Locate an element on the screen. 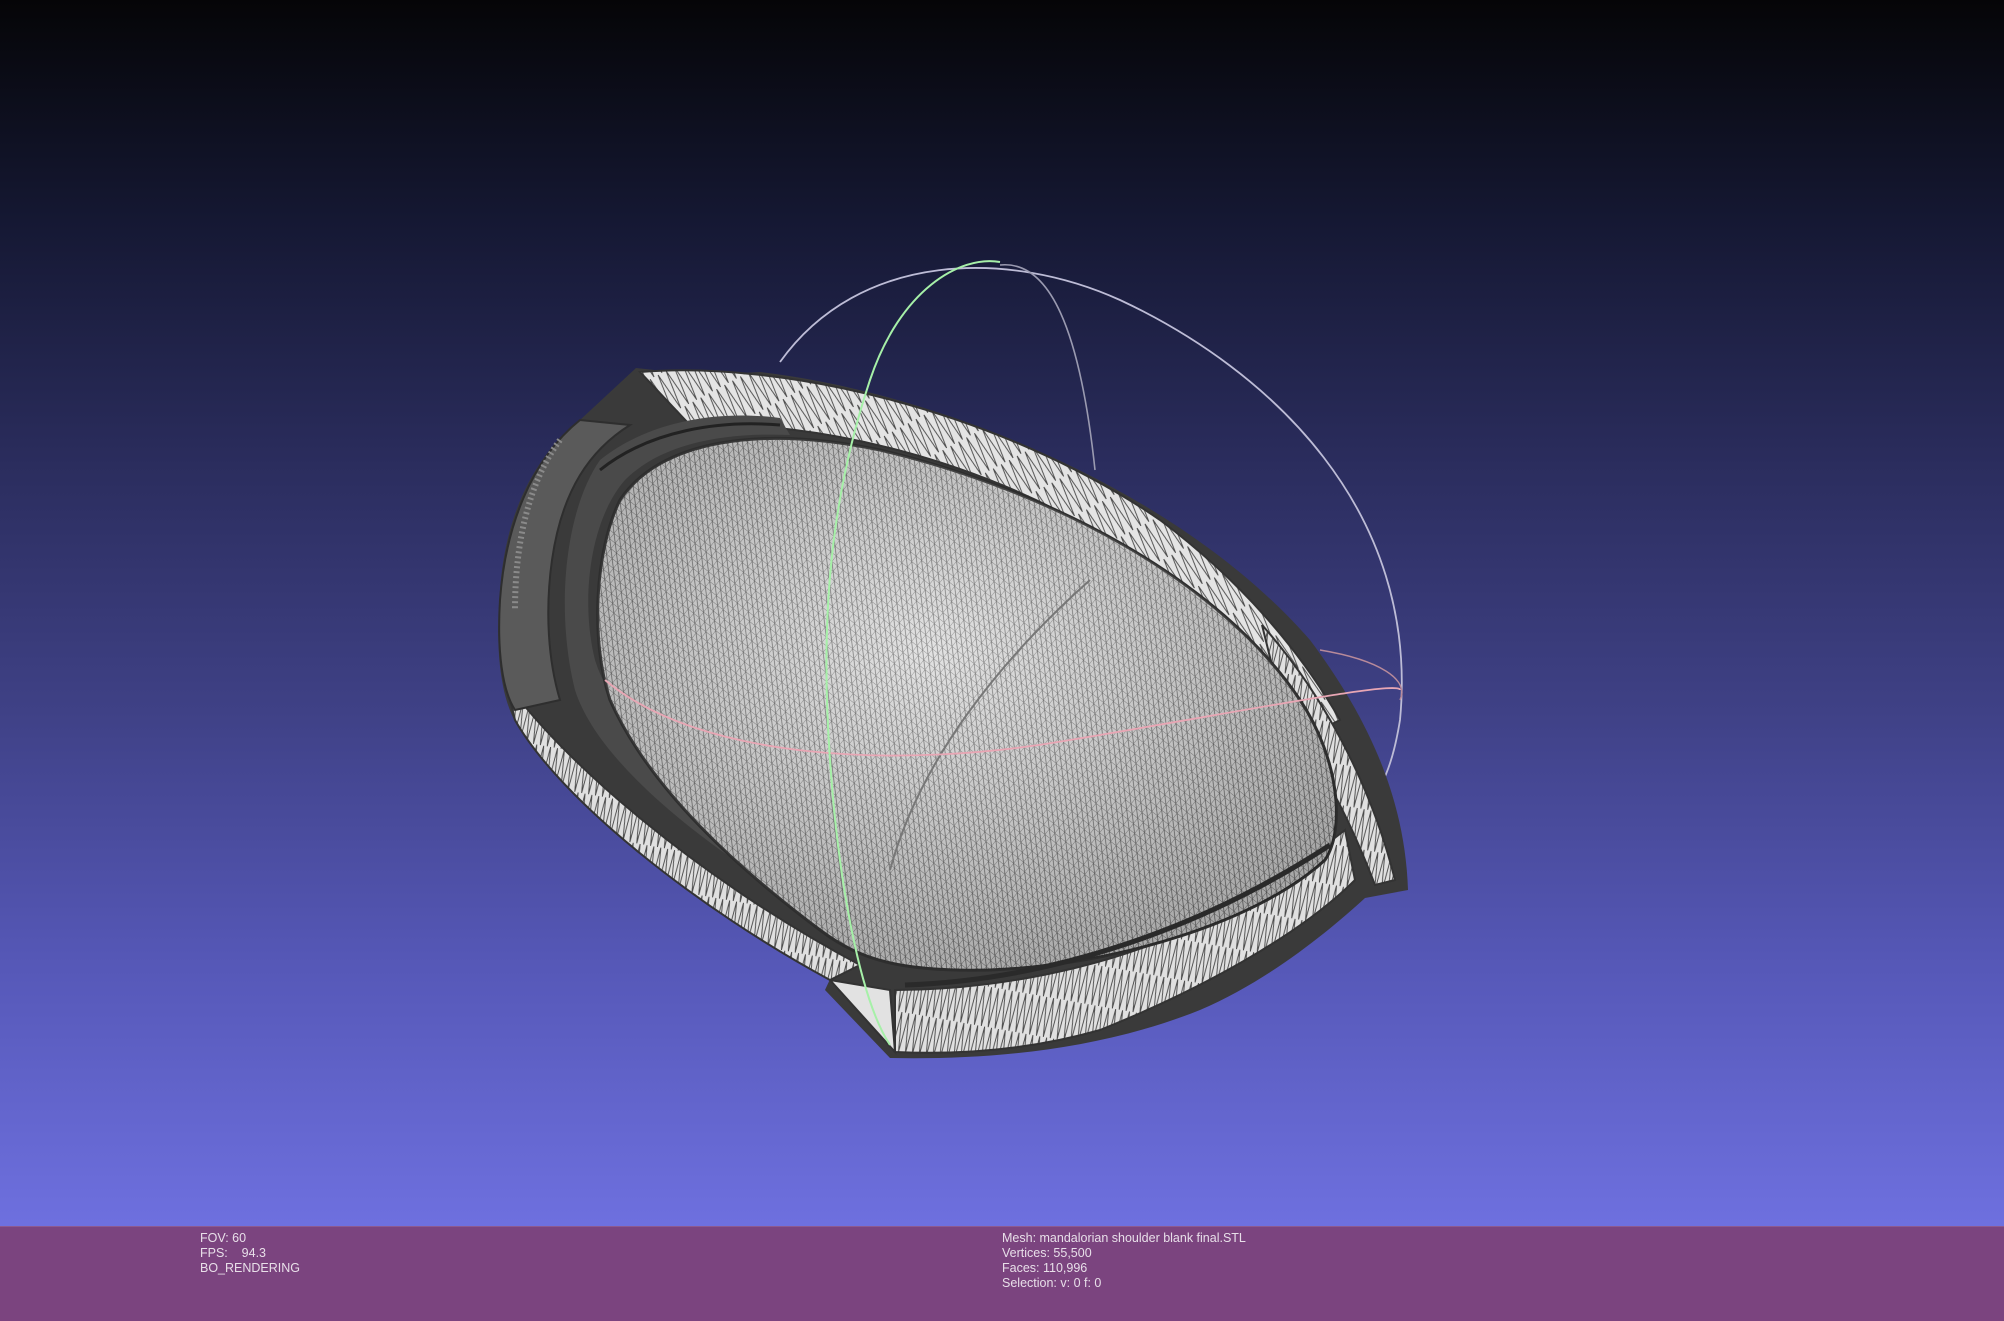 Image resolution: width=2004 pixels, height=1321 pixels. render-mode-readout: BO_RENDERING is located at coordinates (250, 1268).